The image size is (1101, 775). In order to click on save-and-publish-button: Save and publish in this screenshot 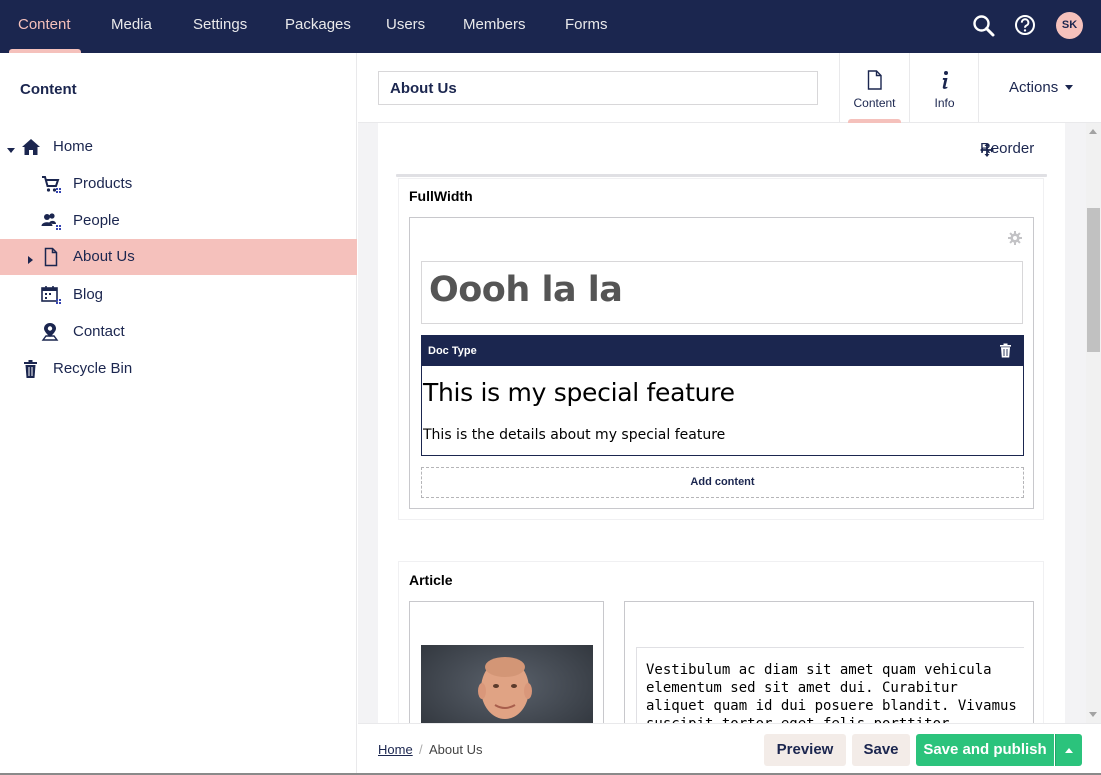, I will do `click(985, 750)`.